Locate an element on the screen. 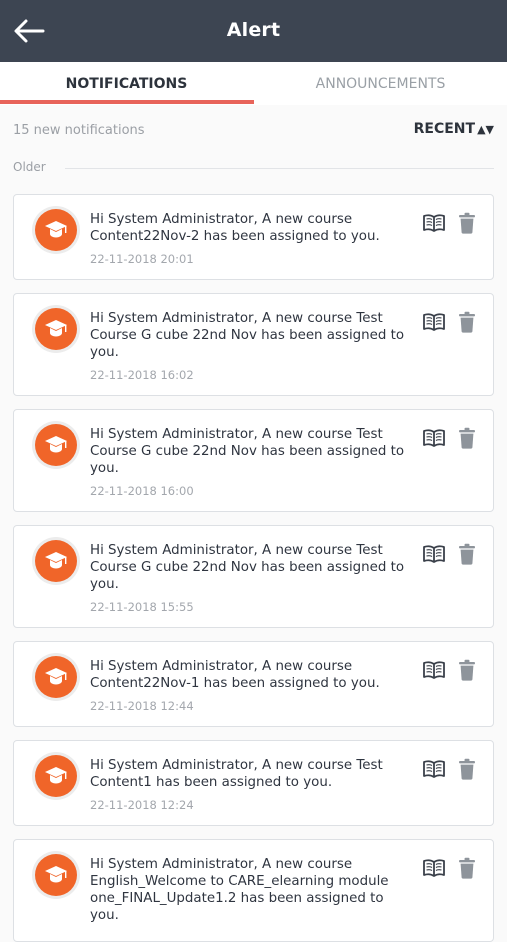 The height and width of the screenshot is (942, 507). notification-timestamp: 22-11-2018 20:01 is located at coordinates (142, 259).